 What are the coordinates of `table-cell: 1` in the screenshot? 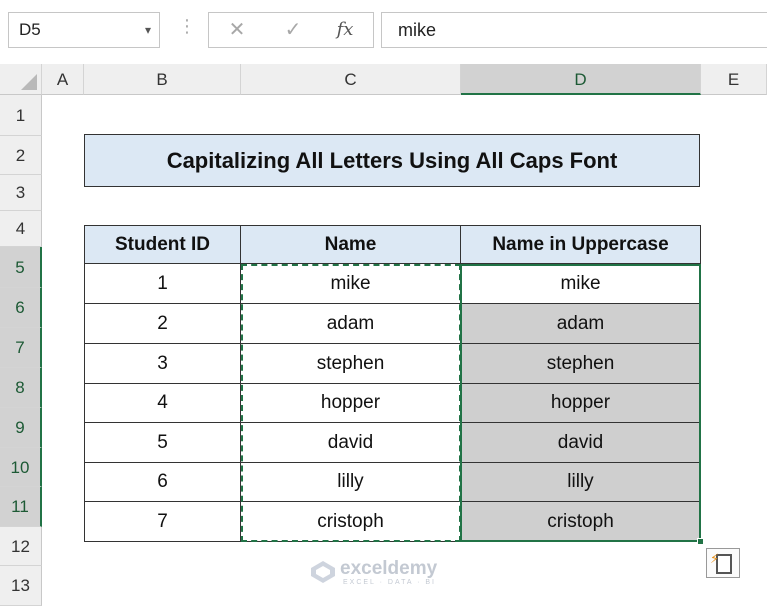 It's located at (162, 284).